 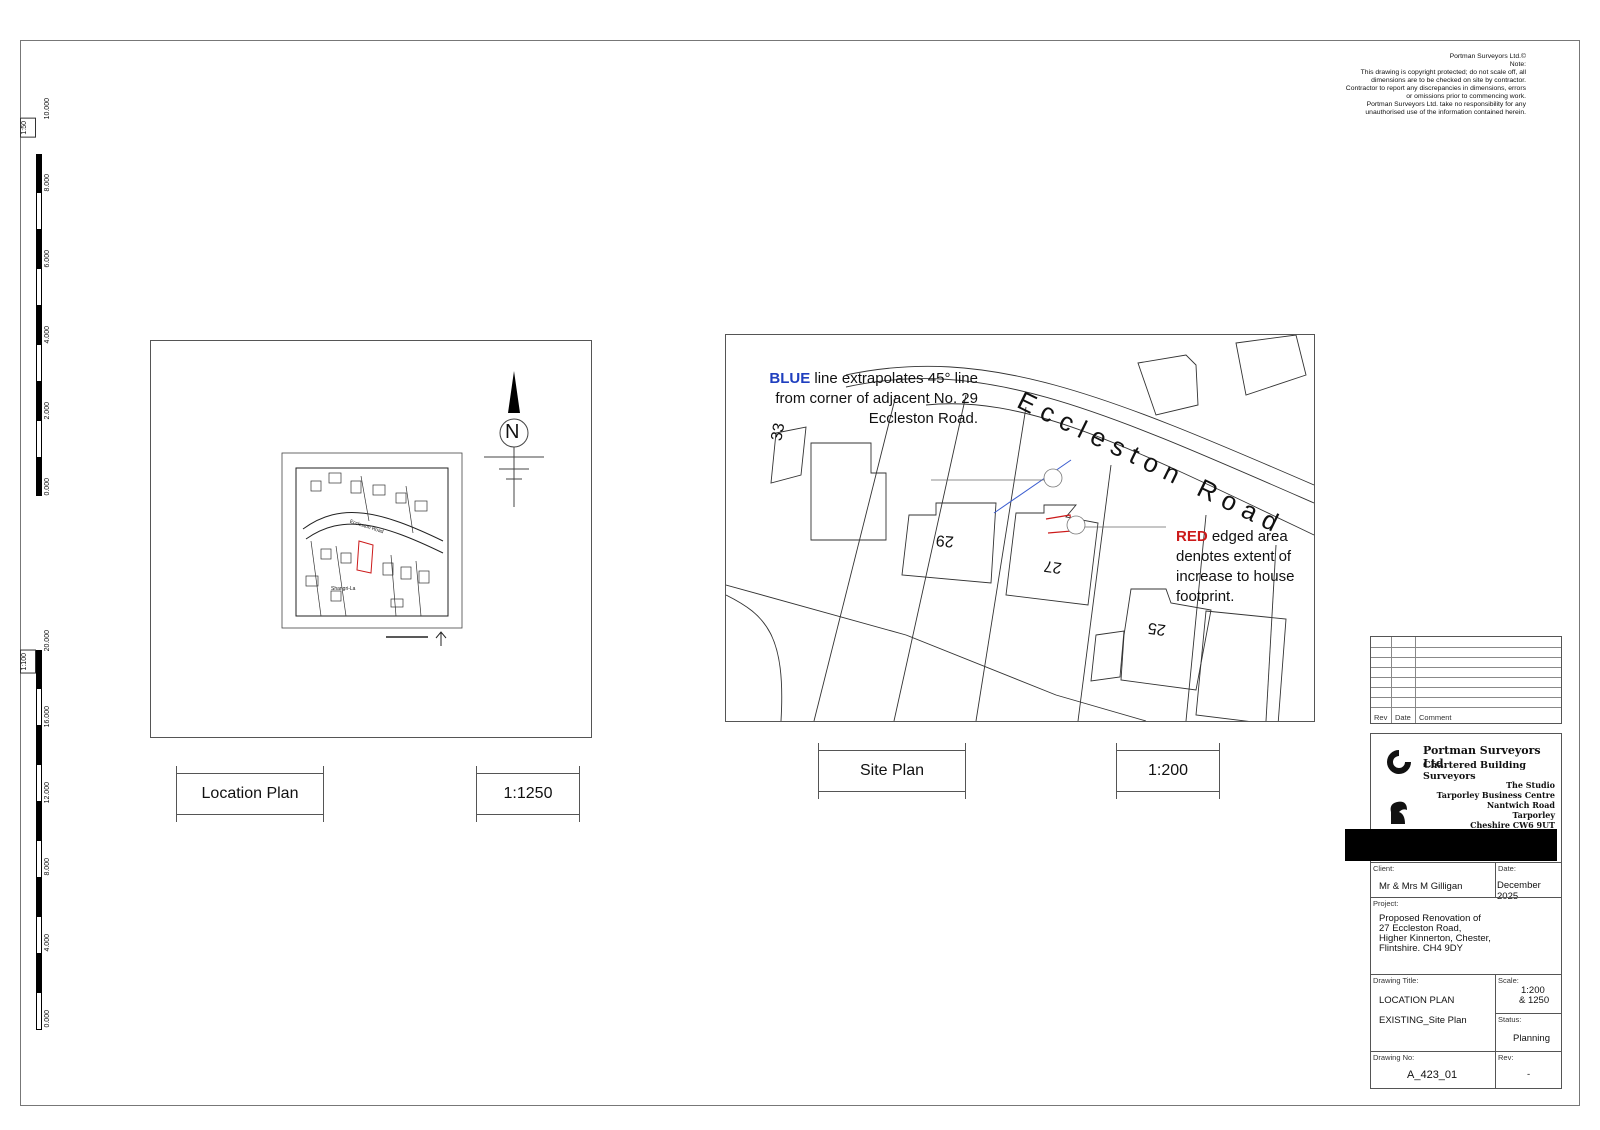 What do you see at coordinates (28, 128) in the screenshot?
I see `scale-bar-label: 1:50` at bounding box center [28, 128].